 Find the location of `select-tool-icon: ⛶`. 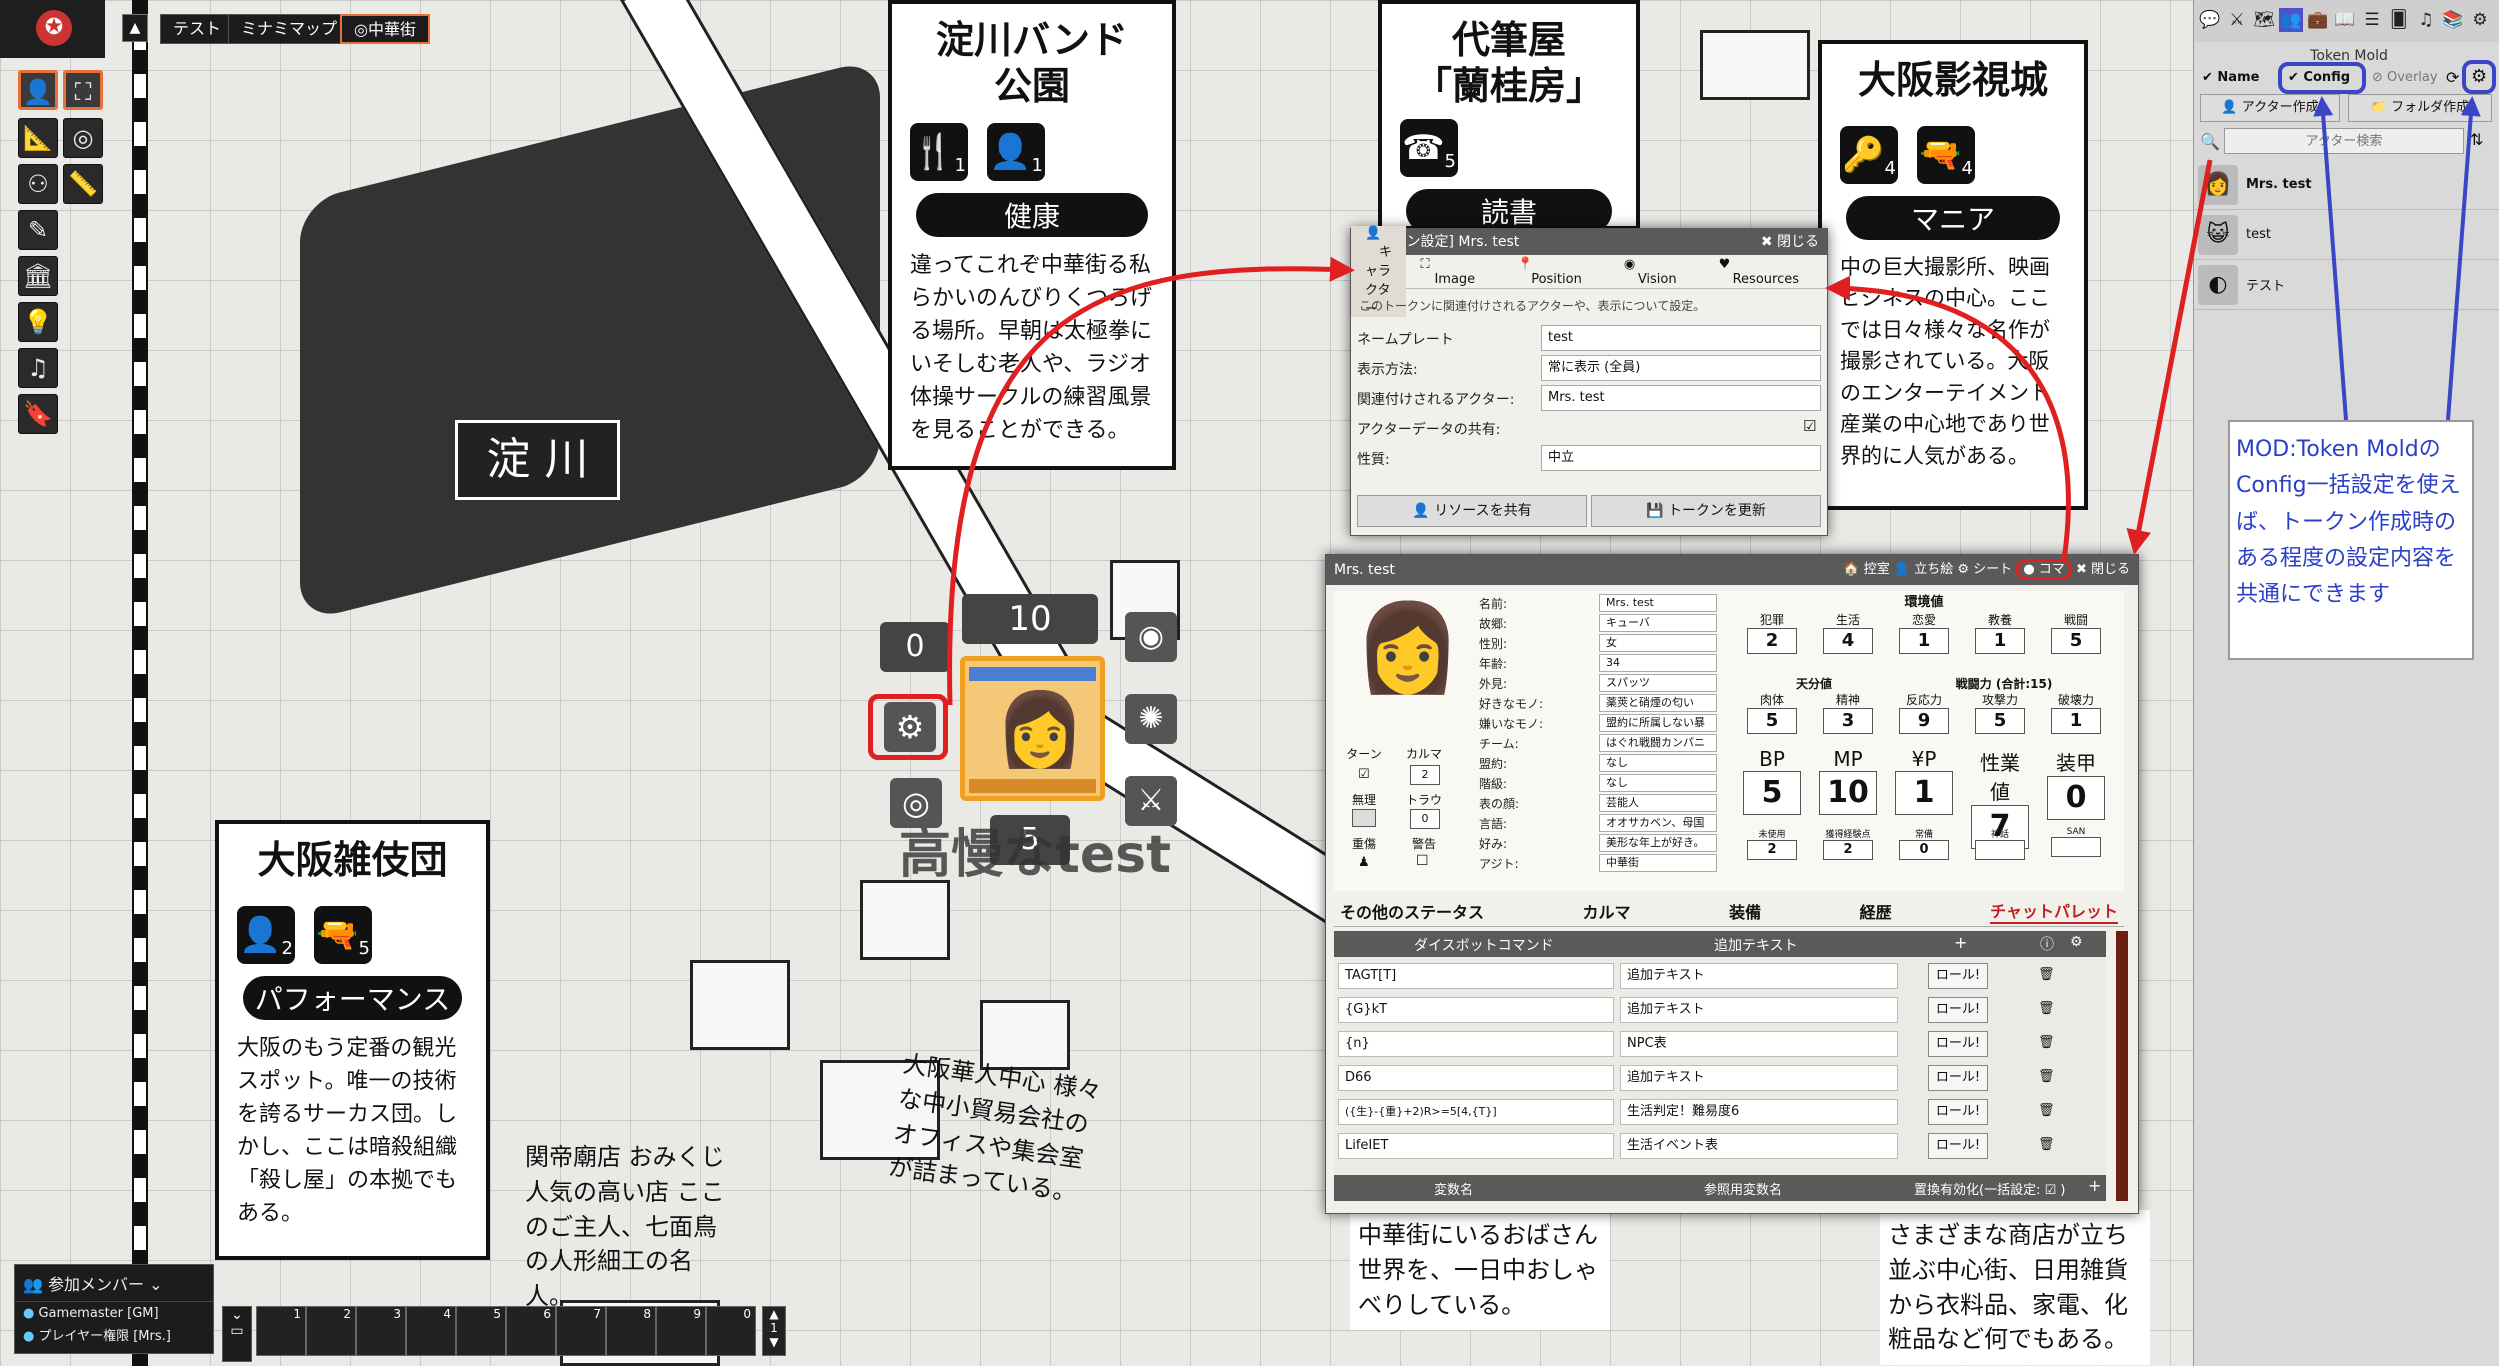

select-tool-icon: ⛶ is located at coordinates (83, 90).